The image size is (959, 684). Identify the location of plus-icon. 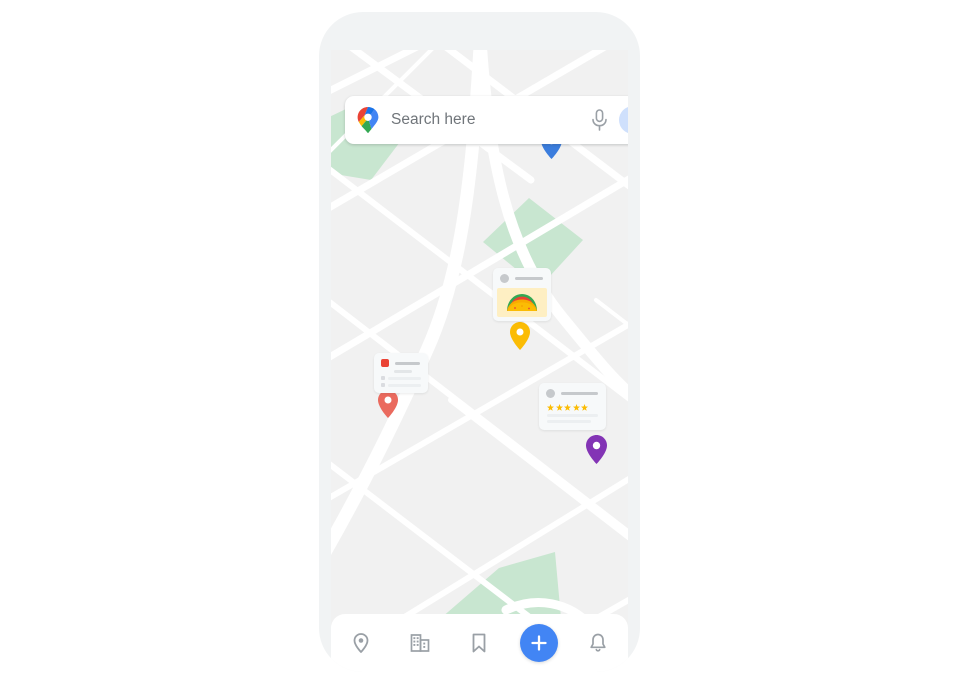
(539, 643).